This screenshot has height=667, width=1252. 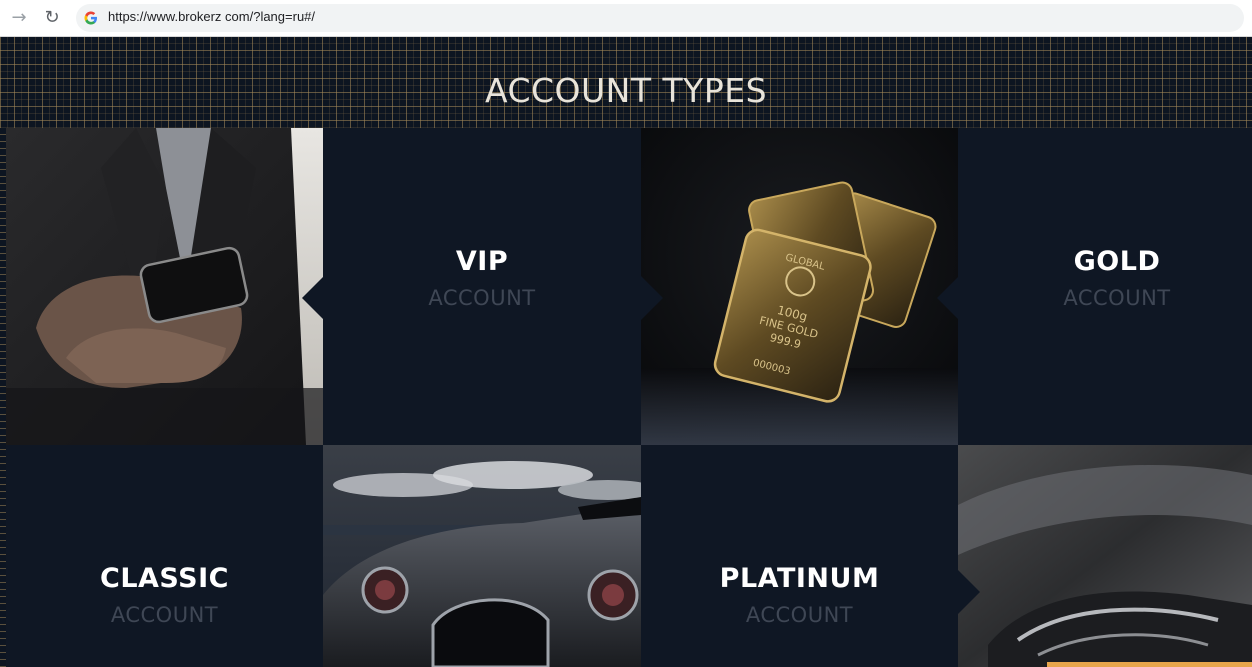 I want to click on back-arrow-icon: →, so click(x=19, y=18).